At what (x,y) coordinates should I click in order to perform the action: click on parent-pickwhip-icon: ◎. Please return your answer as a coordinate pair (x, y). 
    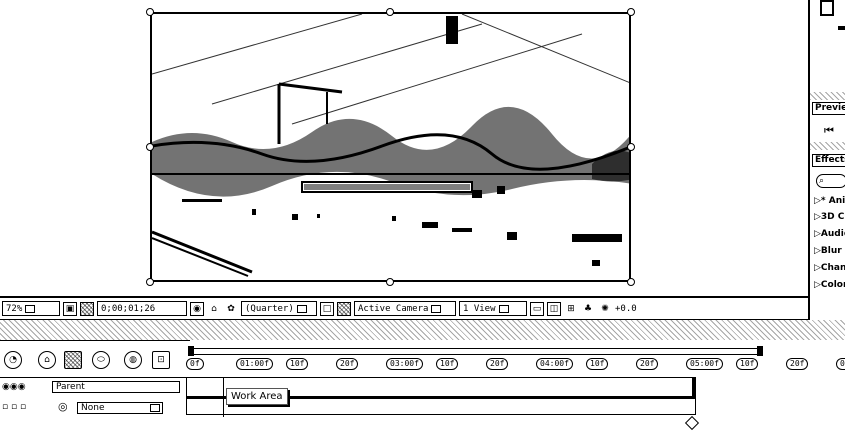
    Looking at the image, I should click on (63, 406).